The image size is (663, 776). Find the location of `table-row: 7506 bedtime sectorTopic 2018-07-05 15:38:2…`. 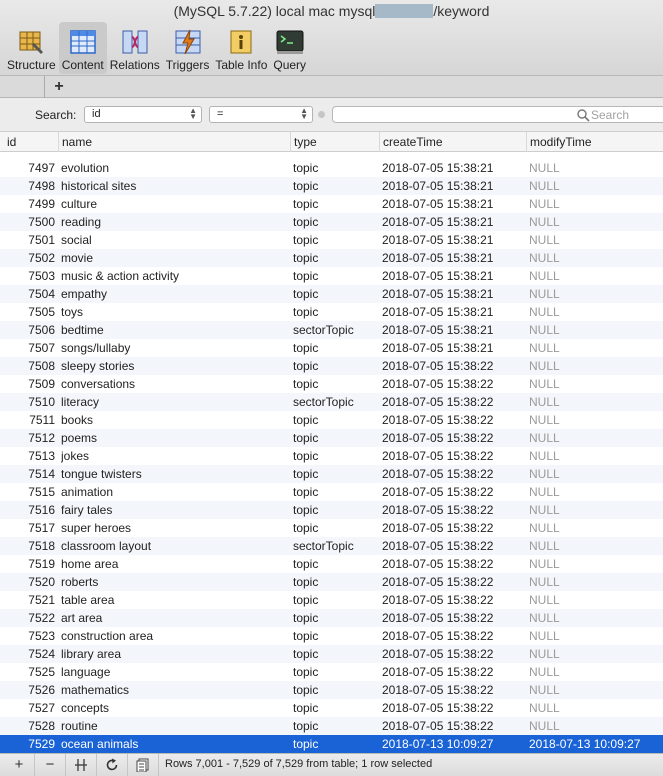

table-row: 7506 bedtime sectorTopic 2018-07-05 15:38:2… is located at coordinates (331, 330).